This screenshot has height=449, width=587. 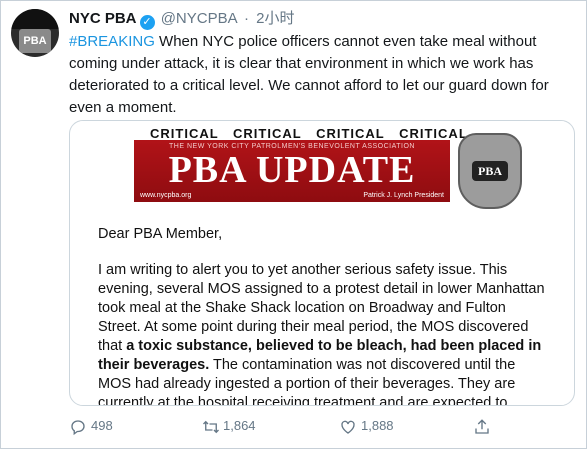 I want to click on user-handle: @NYCPBA, so click(x=199, y=18).